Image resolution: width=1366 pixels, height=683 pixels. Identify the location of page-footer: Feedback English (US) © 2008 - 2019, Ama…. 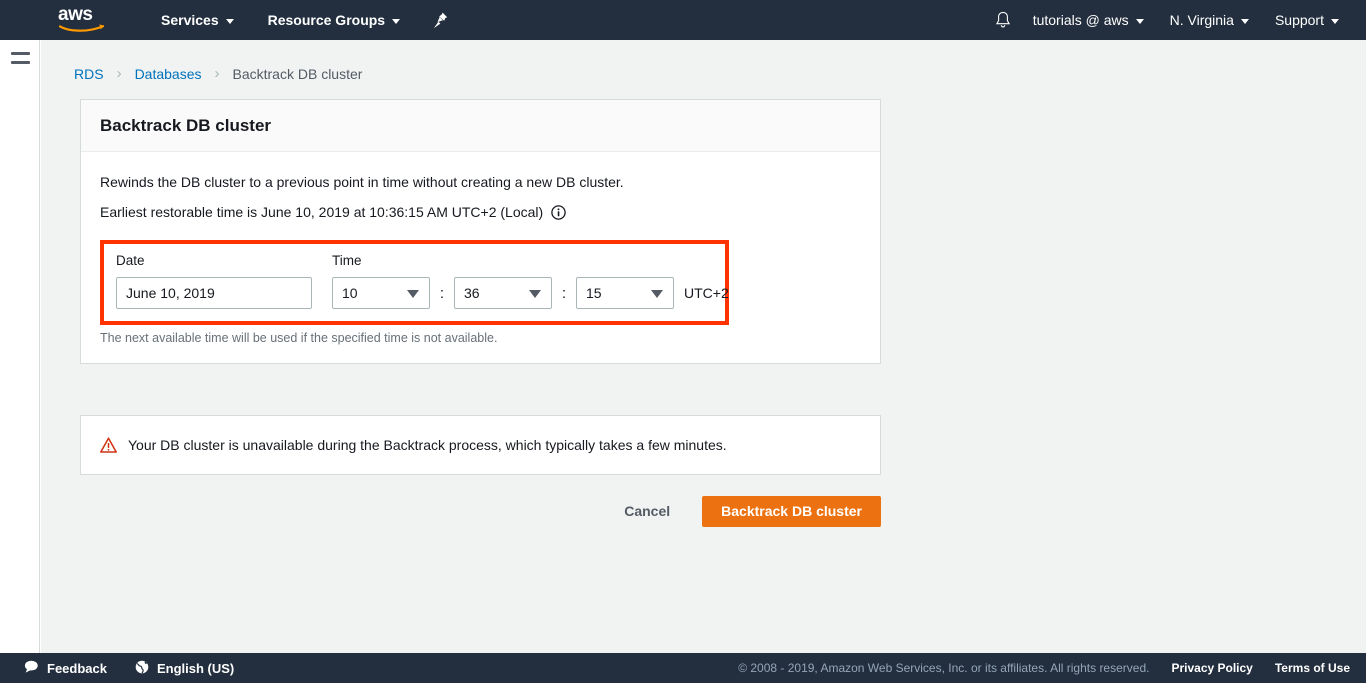
(683, 668).